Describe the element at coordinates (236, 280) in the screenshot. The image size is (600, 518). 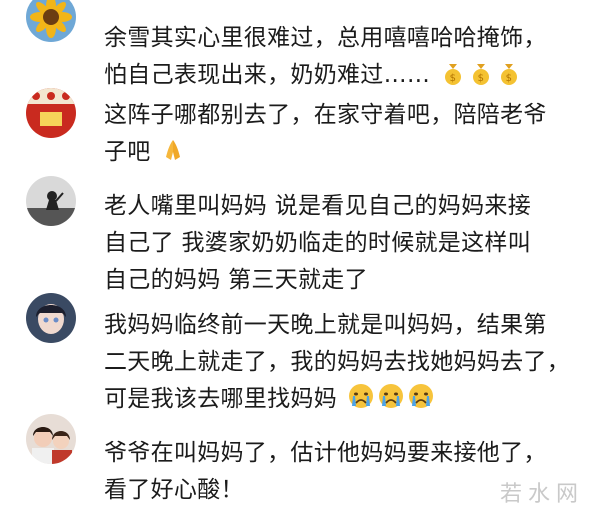
I see `comment-line: 自己的妈妈 第三天就走了` at that location.